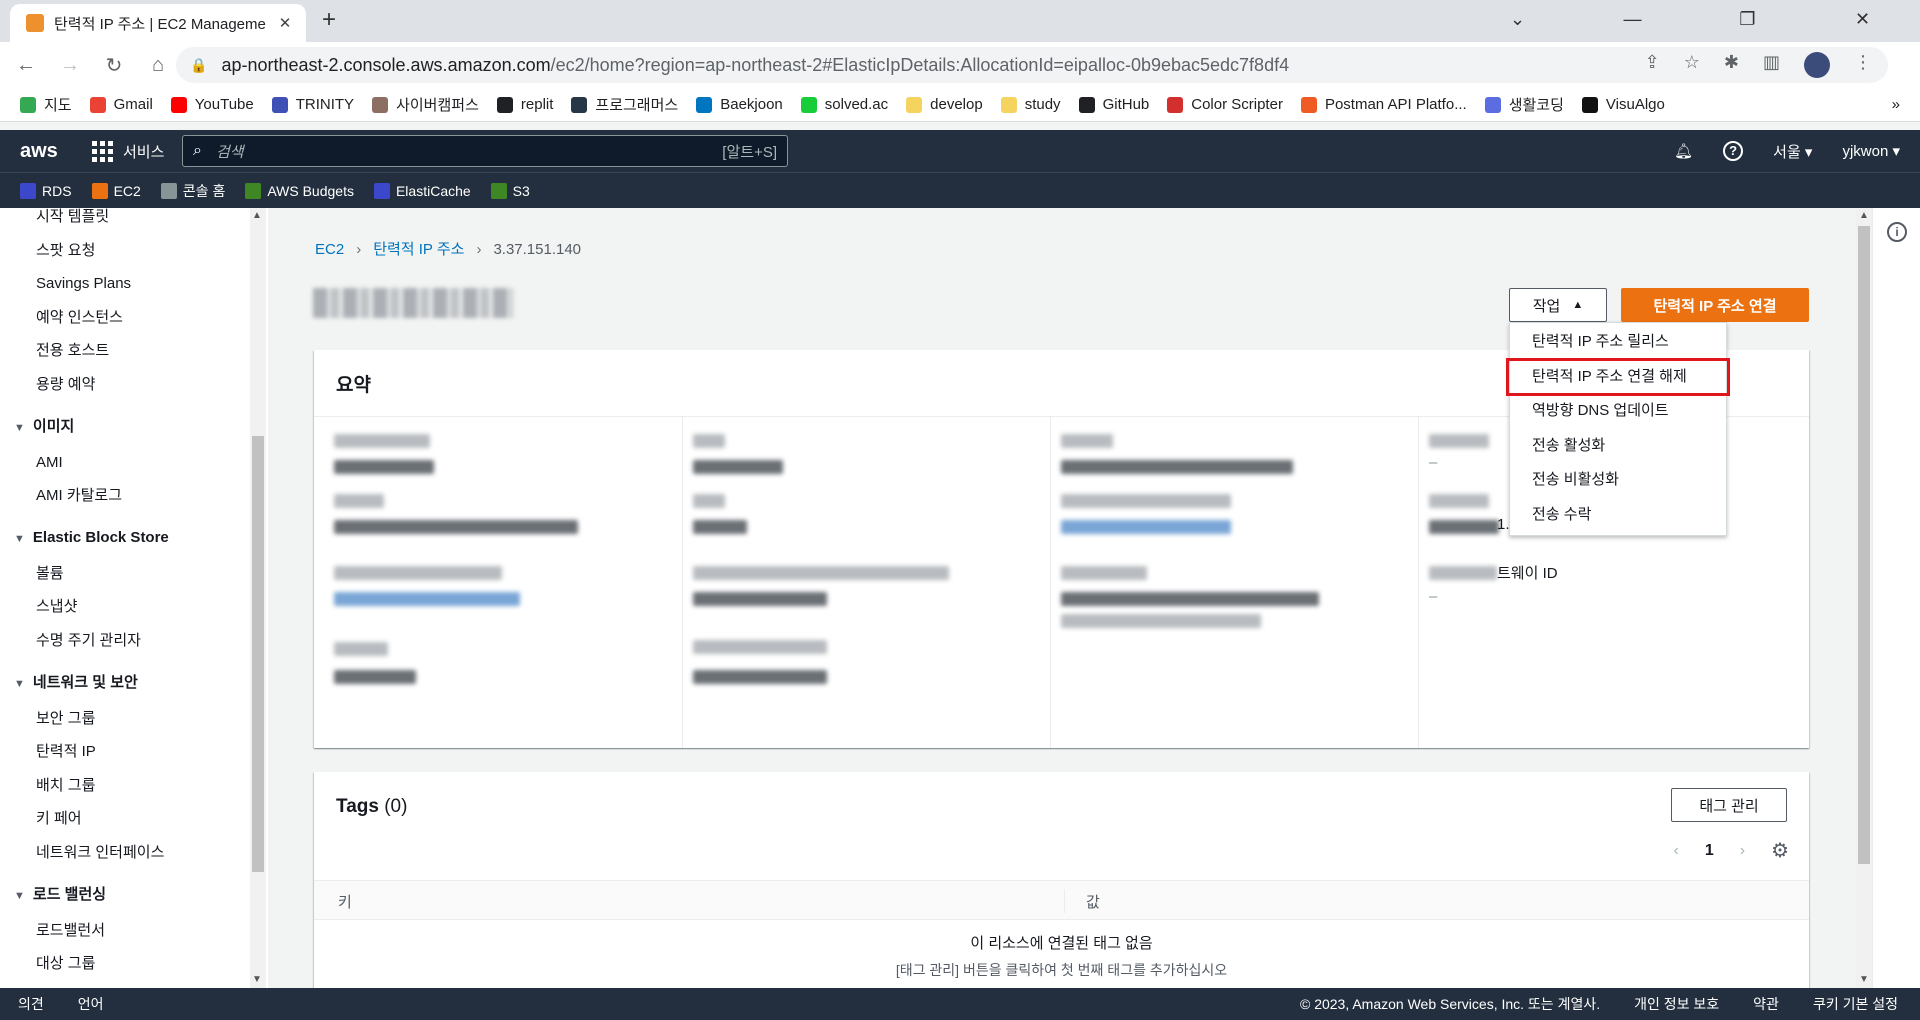 The width and height of the screenshot is (1920, 1020). Describe the element at coordinates (134, 931) in the screenshot. I see `sidebar-item: 로드밸런서` at that location.